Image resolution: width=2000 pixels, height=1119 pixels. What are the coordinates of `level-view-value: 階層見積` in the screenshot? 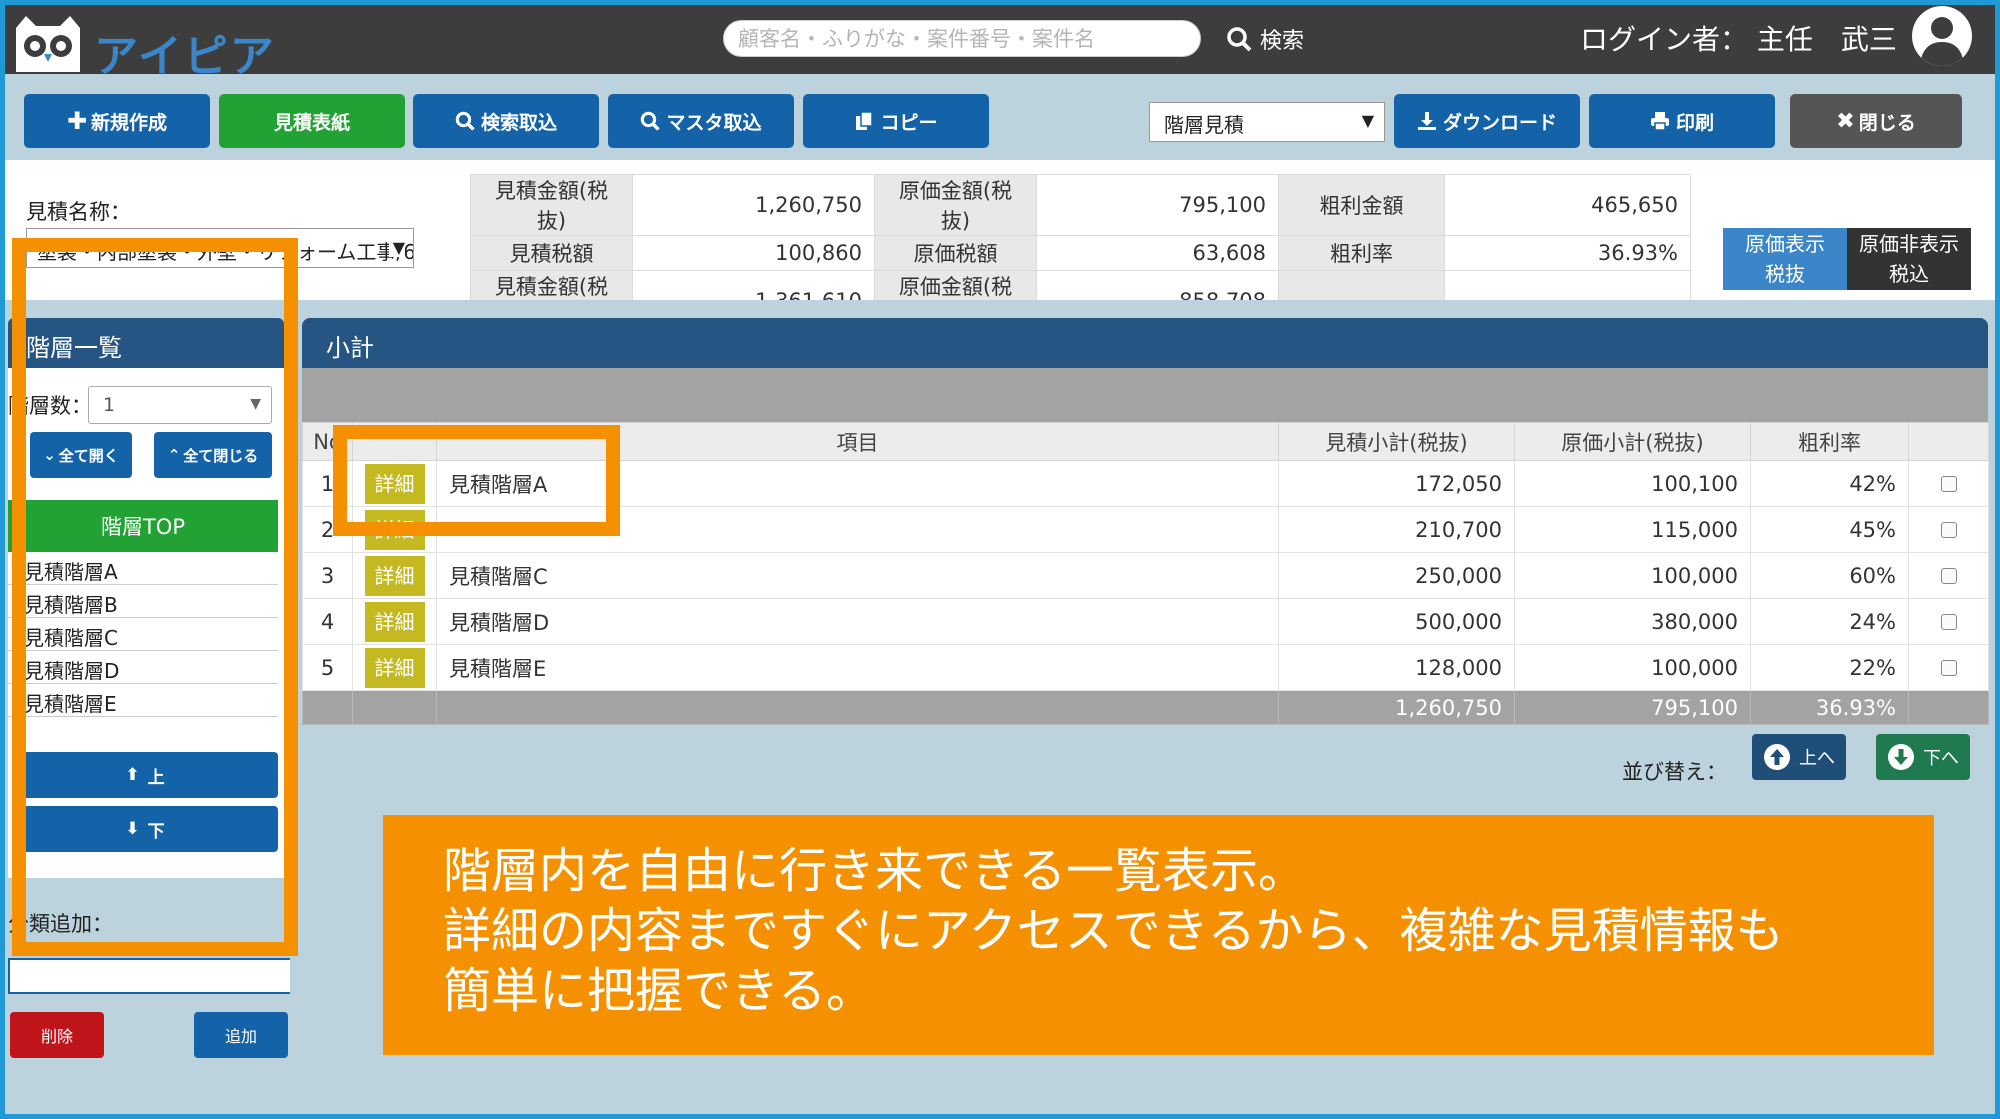 It's located at (1204, 125).